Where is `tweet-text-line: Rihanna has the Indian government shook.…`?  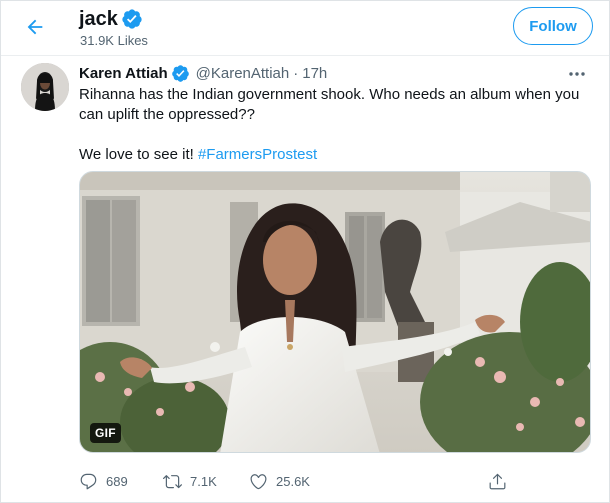
tweet-text-line: Rihanna has the Indian government shook.… is located at coordinates (329, 104).